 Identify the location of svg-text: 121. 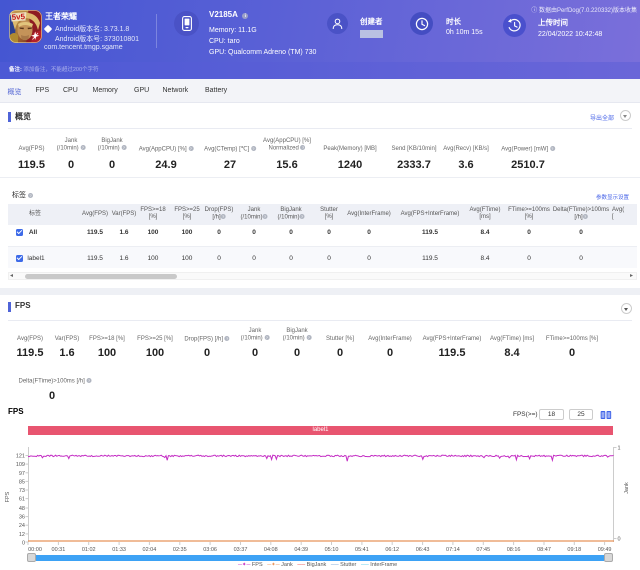
(20, 457).